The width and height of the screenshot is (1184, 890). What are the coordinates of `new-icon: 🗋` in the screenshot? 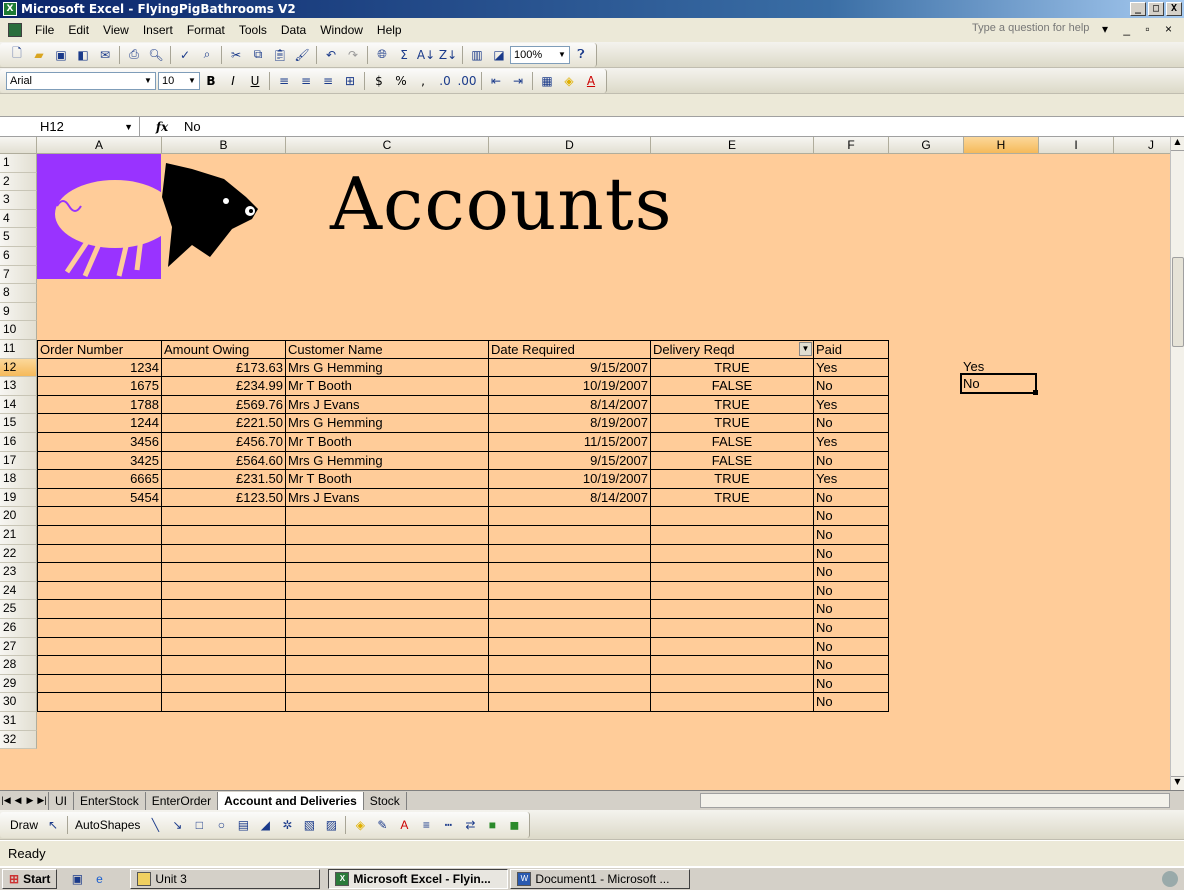 It's located at (17, 55).